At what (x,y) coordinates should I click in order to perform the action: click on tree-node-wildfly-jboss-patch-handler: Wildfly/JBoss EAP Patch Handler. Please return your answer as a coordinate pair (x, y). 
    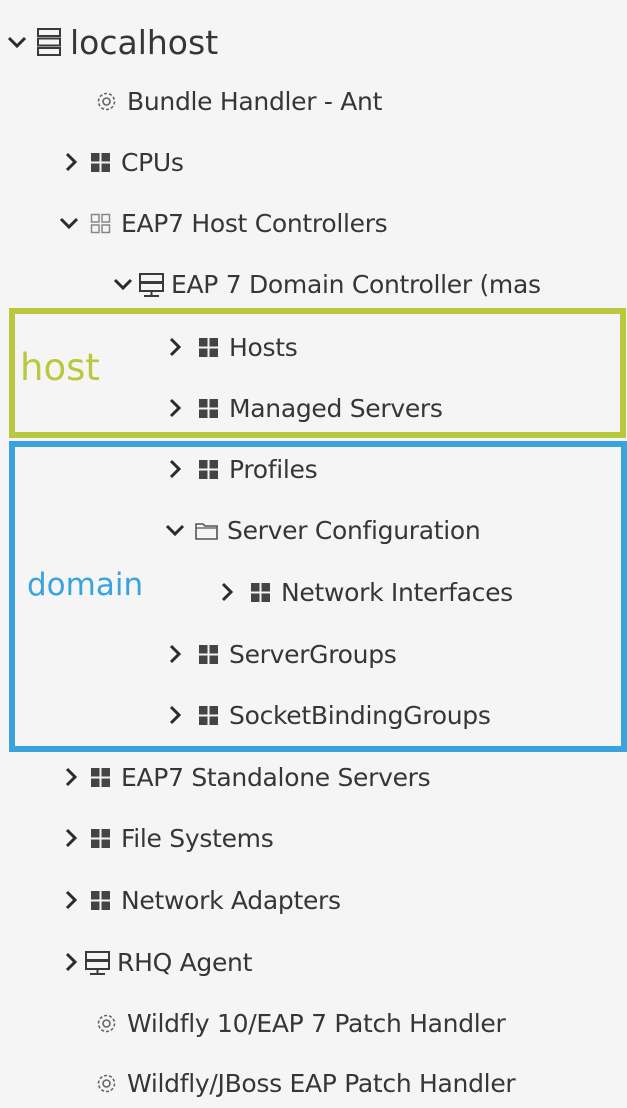
    Looking at the image, I should click on (313, 1083).